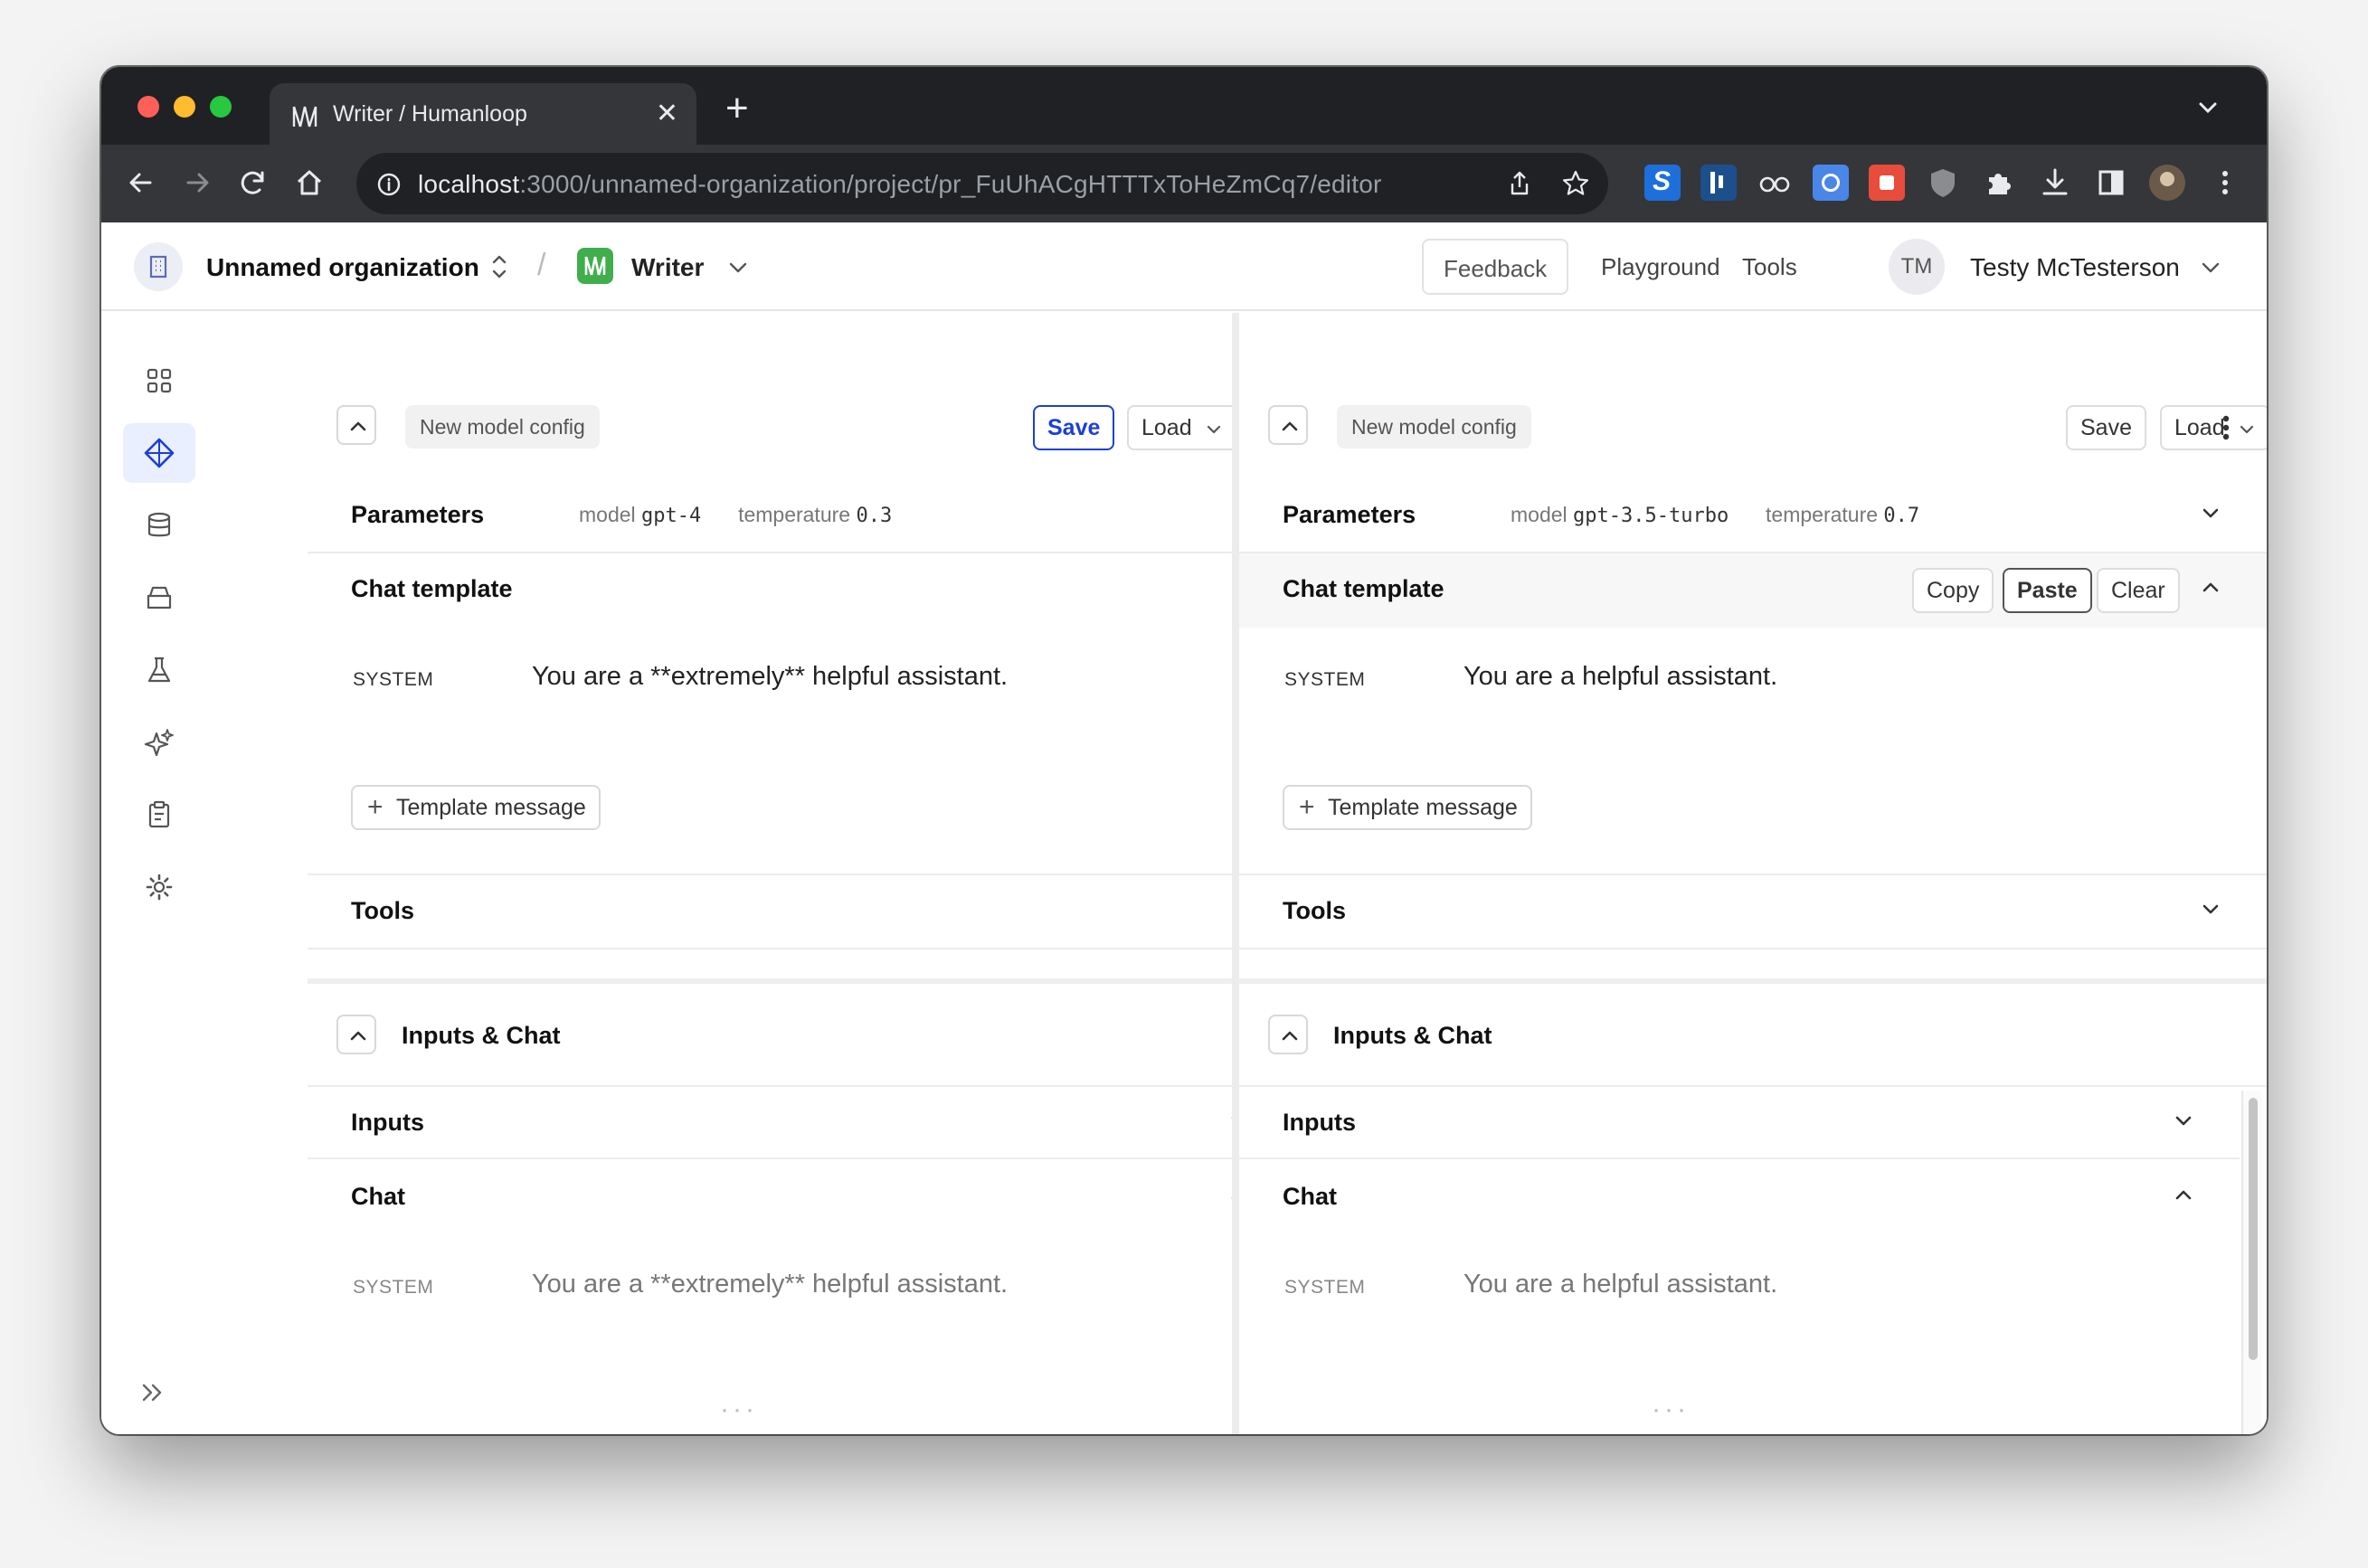 The height and width of the screenshot is (1568, 2368). I want to click on playground-link: Playground, so click(1661, 267).